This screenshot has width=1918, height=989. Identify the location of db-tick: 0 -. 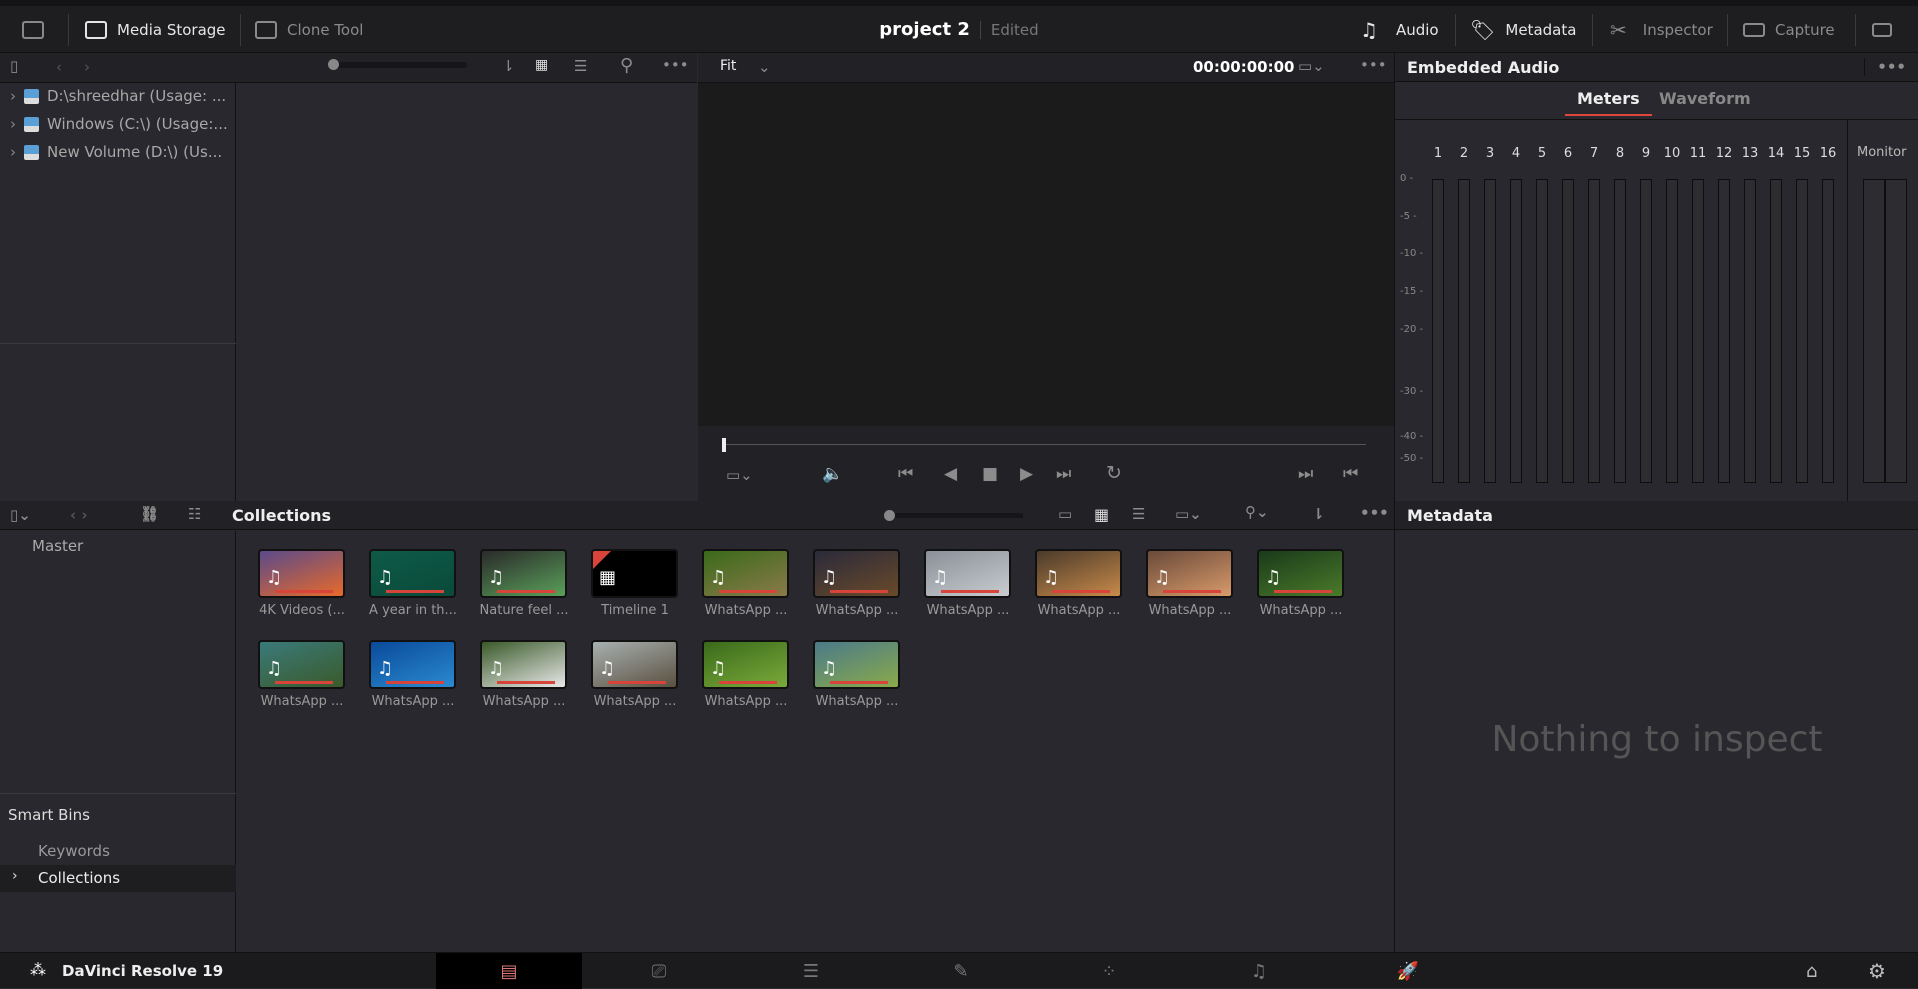
(1407, 178).